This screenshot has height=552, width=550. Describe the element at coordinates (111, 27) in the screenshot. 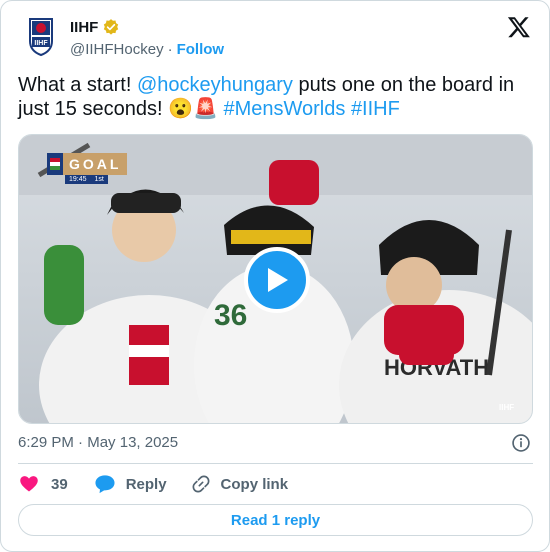

I see `verified-badge-icon` at that location.